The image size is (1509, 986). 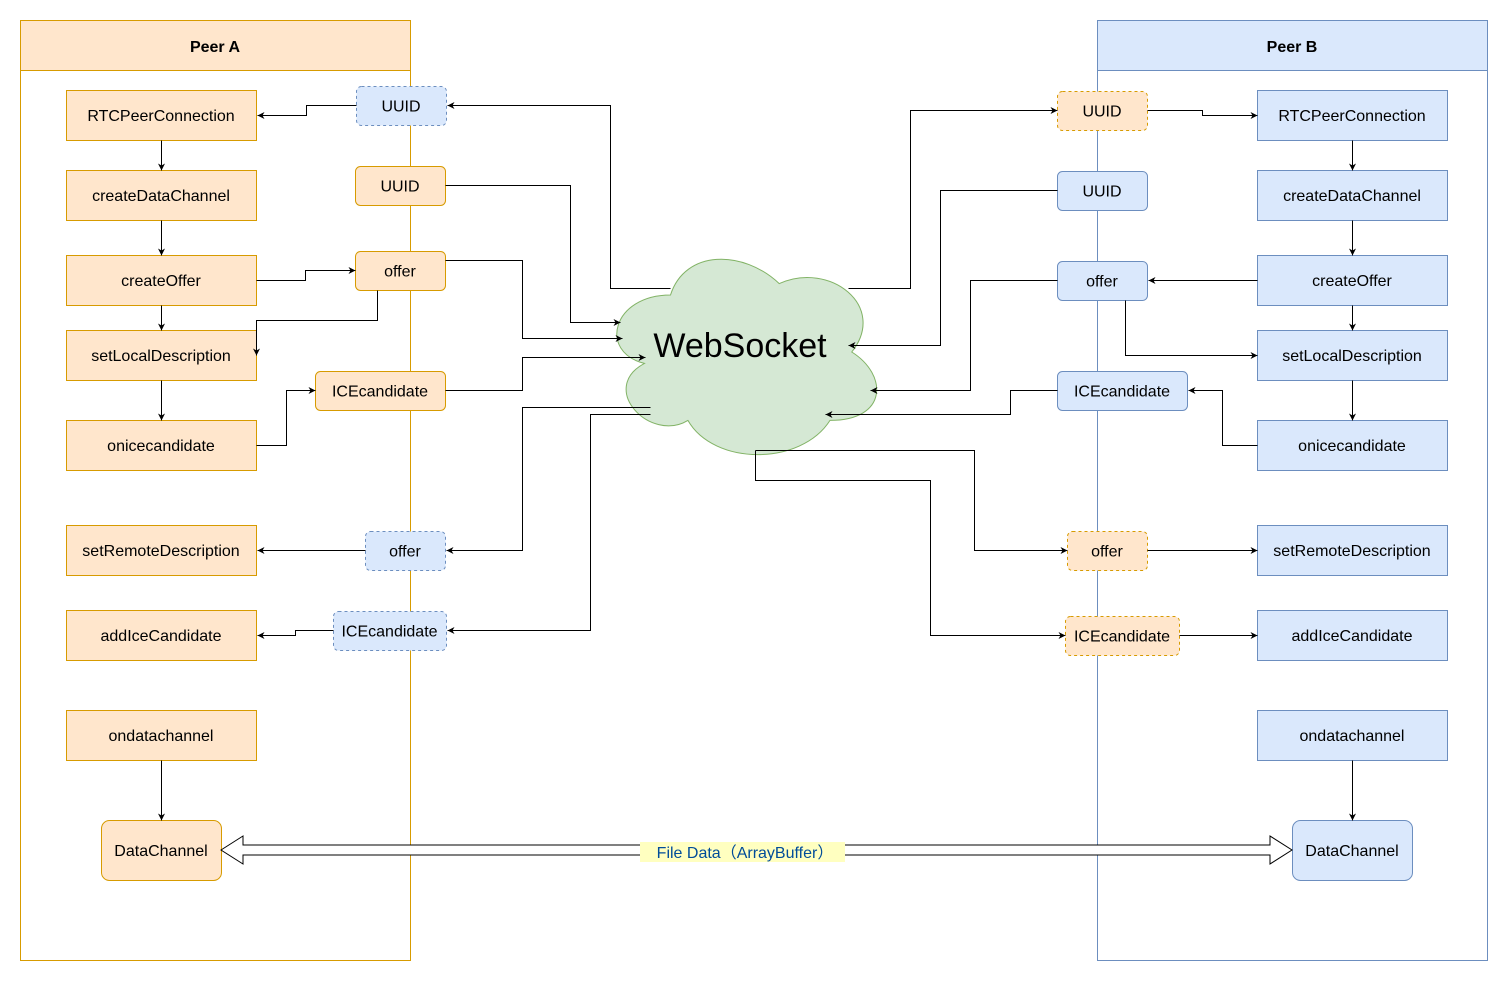 I want to click on peer-a-uuid-in-message: UUID, so click(x=401, y=106).